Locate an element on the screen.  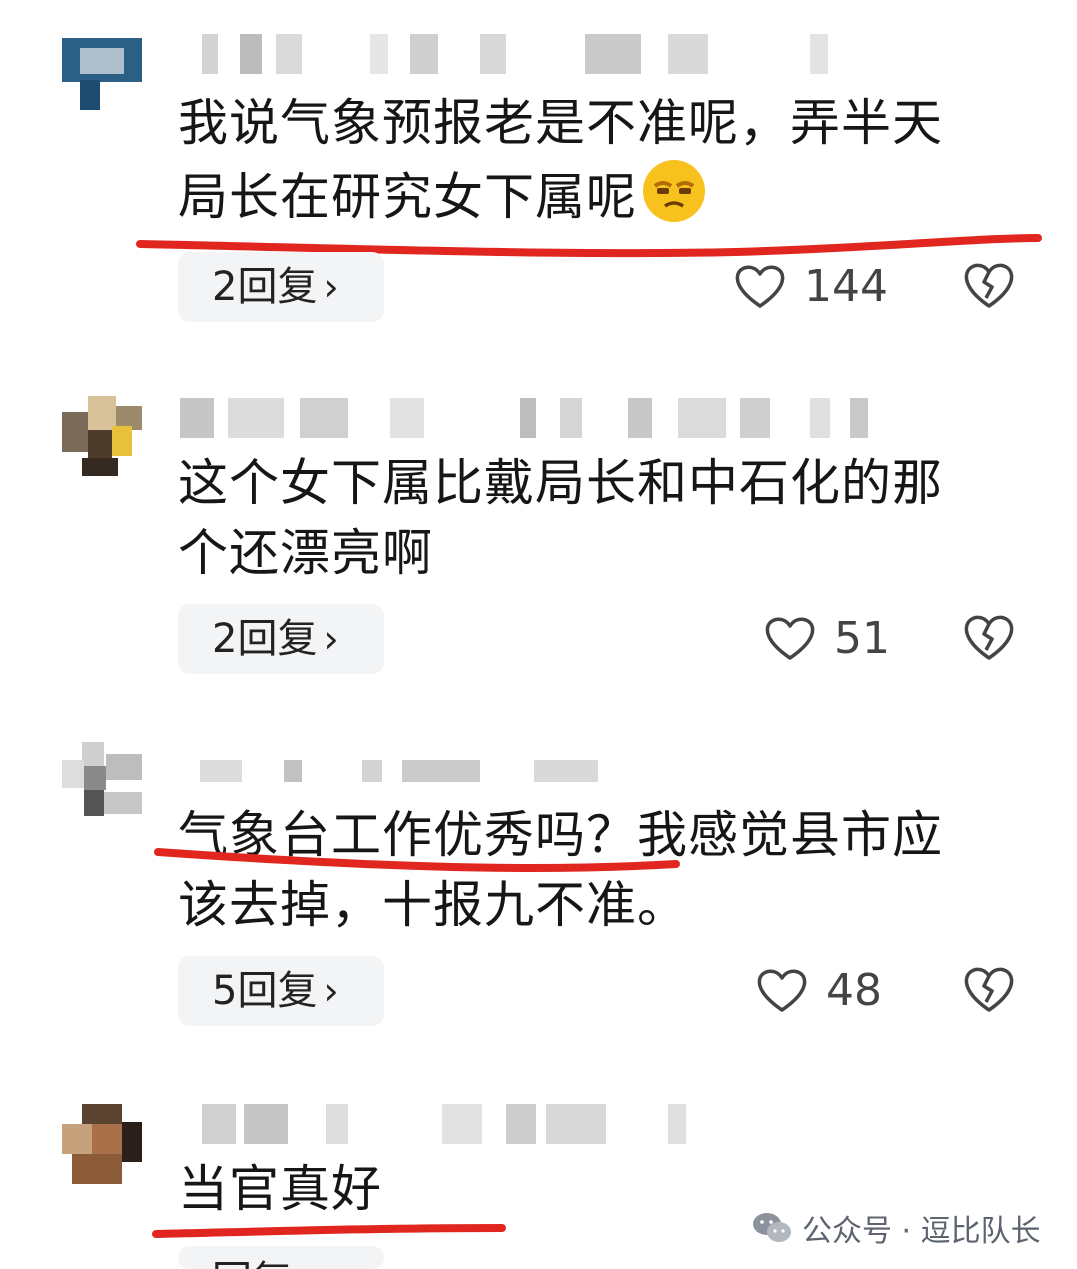
like-button: 144 is located at coordinates (811, 286).